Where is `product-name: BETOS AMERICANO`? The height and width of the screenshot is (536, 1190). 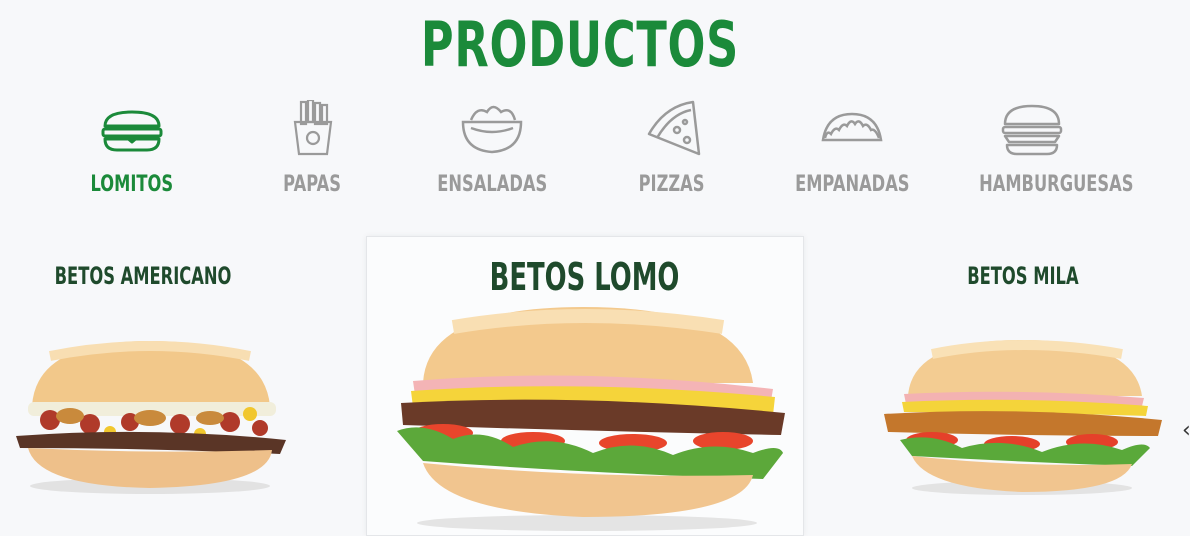
product-name: BETOS AMERICANO is located at coordinates (143, 276).